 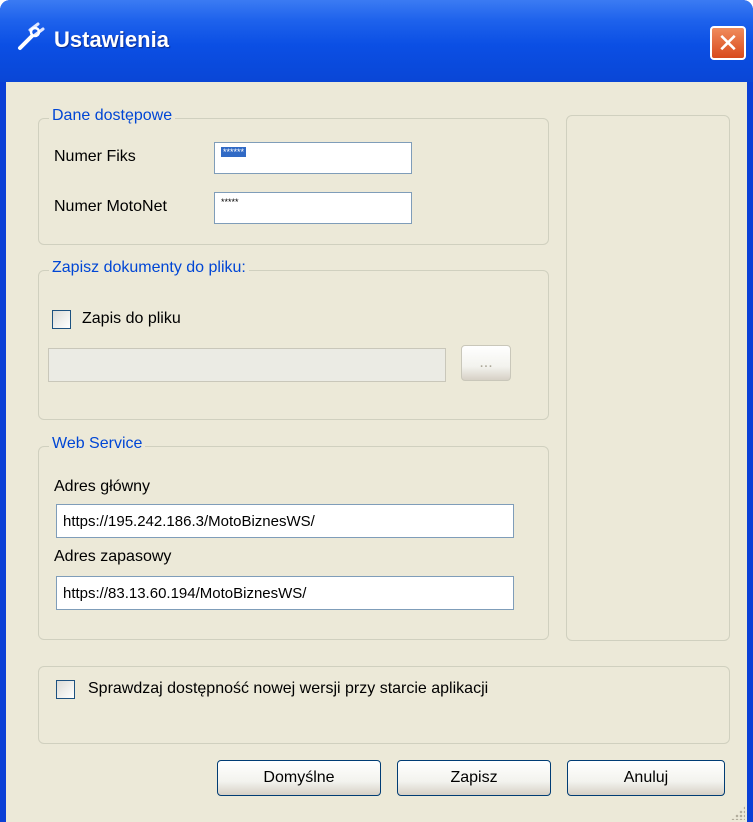 What do you see at coordinates (474, 778) in the screenshot?
I see `save-button: Zapisz` at bounding box center [474, 778].